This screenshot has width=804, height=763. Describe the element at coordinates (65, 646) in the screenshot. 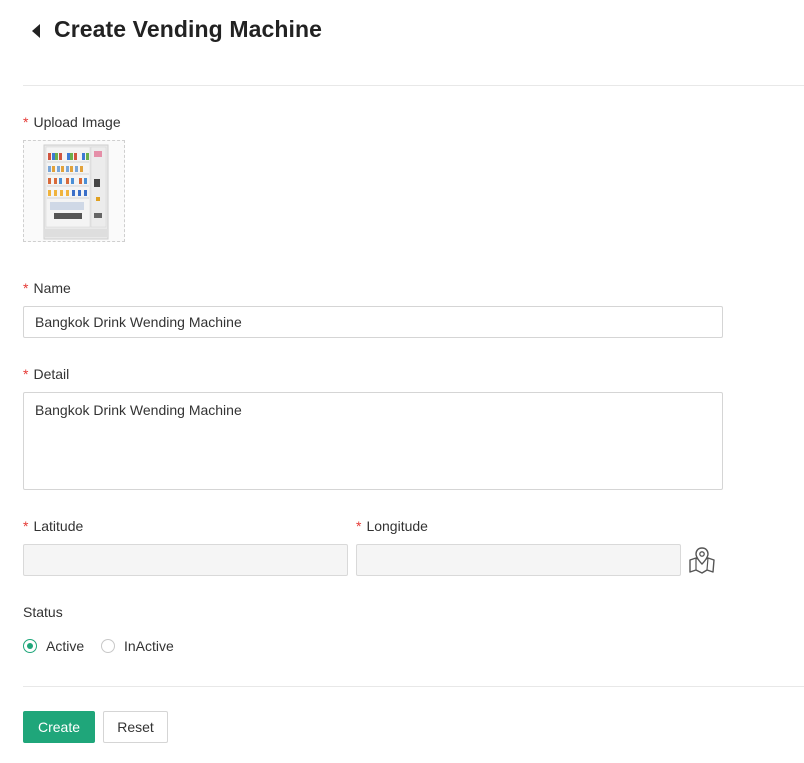

I see `radio-label: Active` at that location.